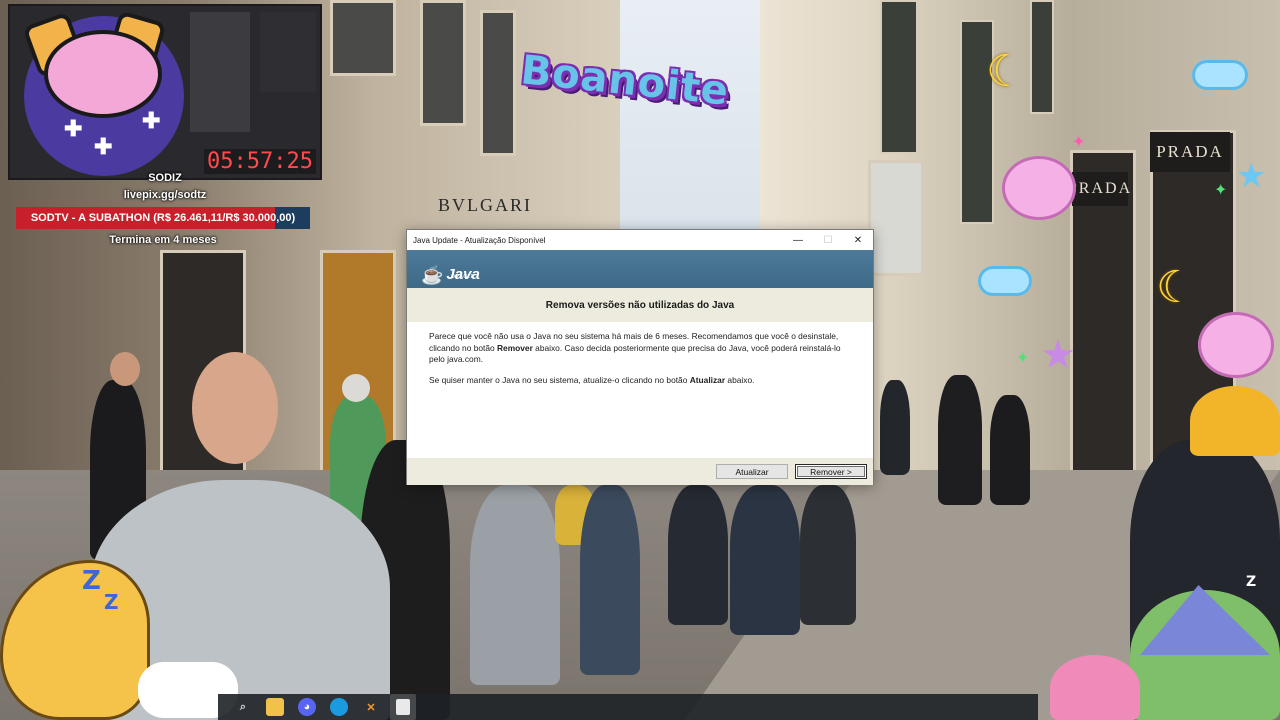 The image size is (1280, 720). What do you see at coordinates (485, 204) in the screenshot?
I see `bvlgari-sign: BVLGARI` at bounding box center [485, 204].